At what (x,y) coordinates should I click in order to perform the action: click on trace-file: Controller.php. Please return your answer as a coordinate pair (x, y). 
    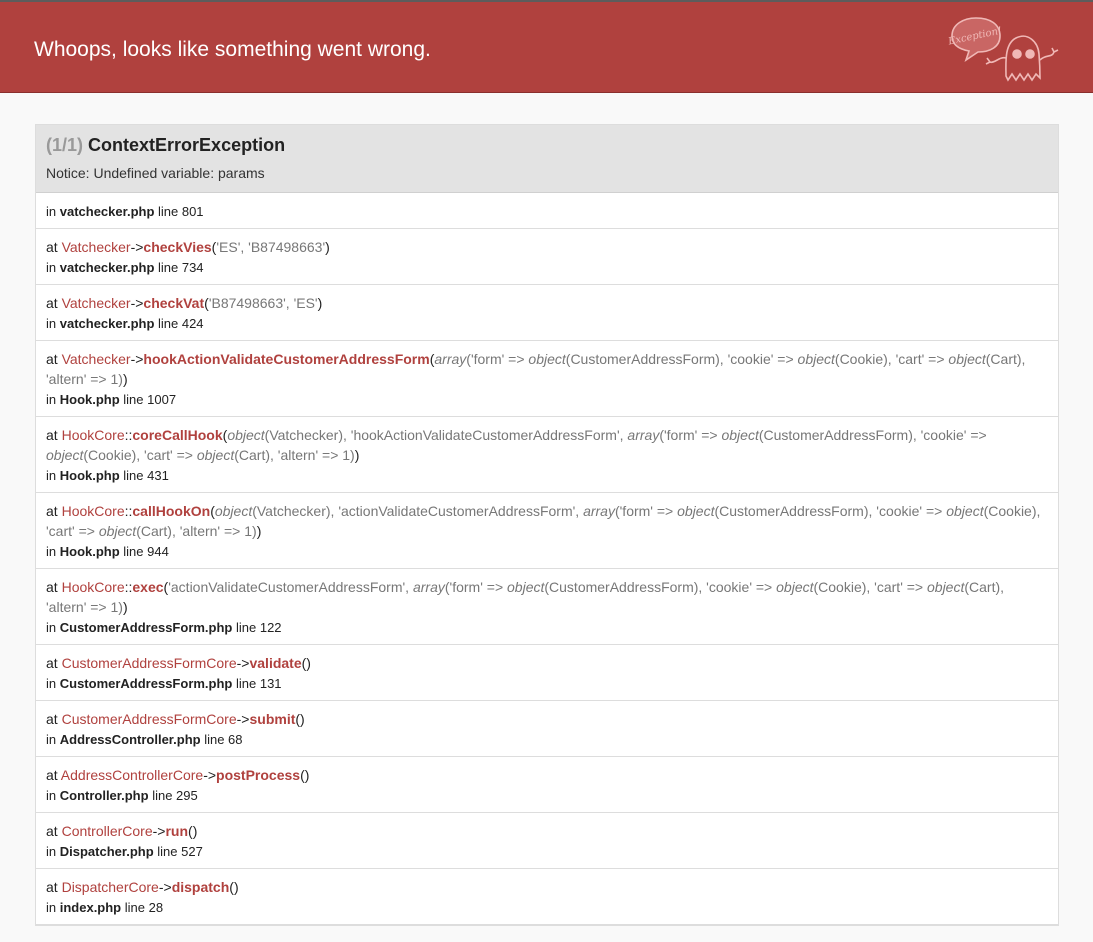
    Looking at the image, I should click on (104, 795).